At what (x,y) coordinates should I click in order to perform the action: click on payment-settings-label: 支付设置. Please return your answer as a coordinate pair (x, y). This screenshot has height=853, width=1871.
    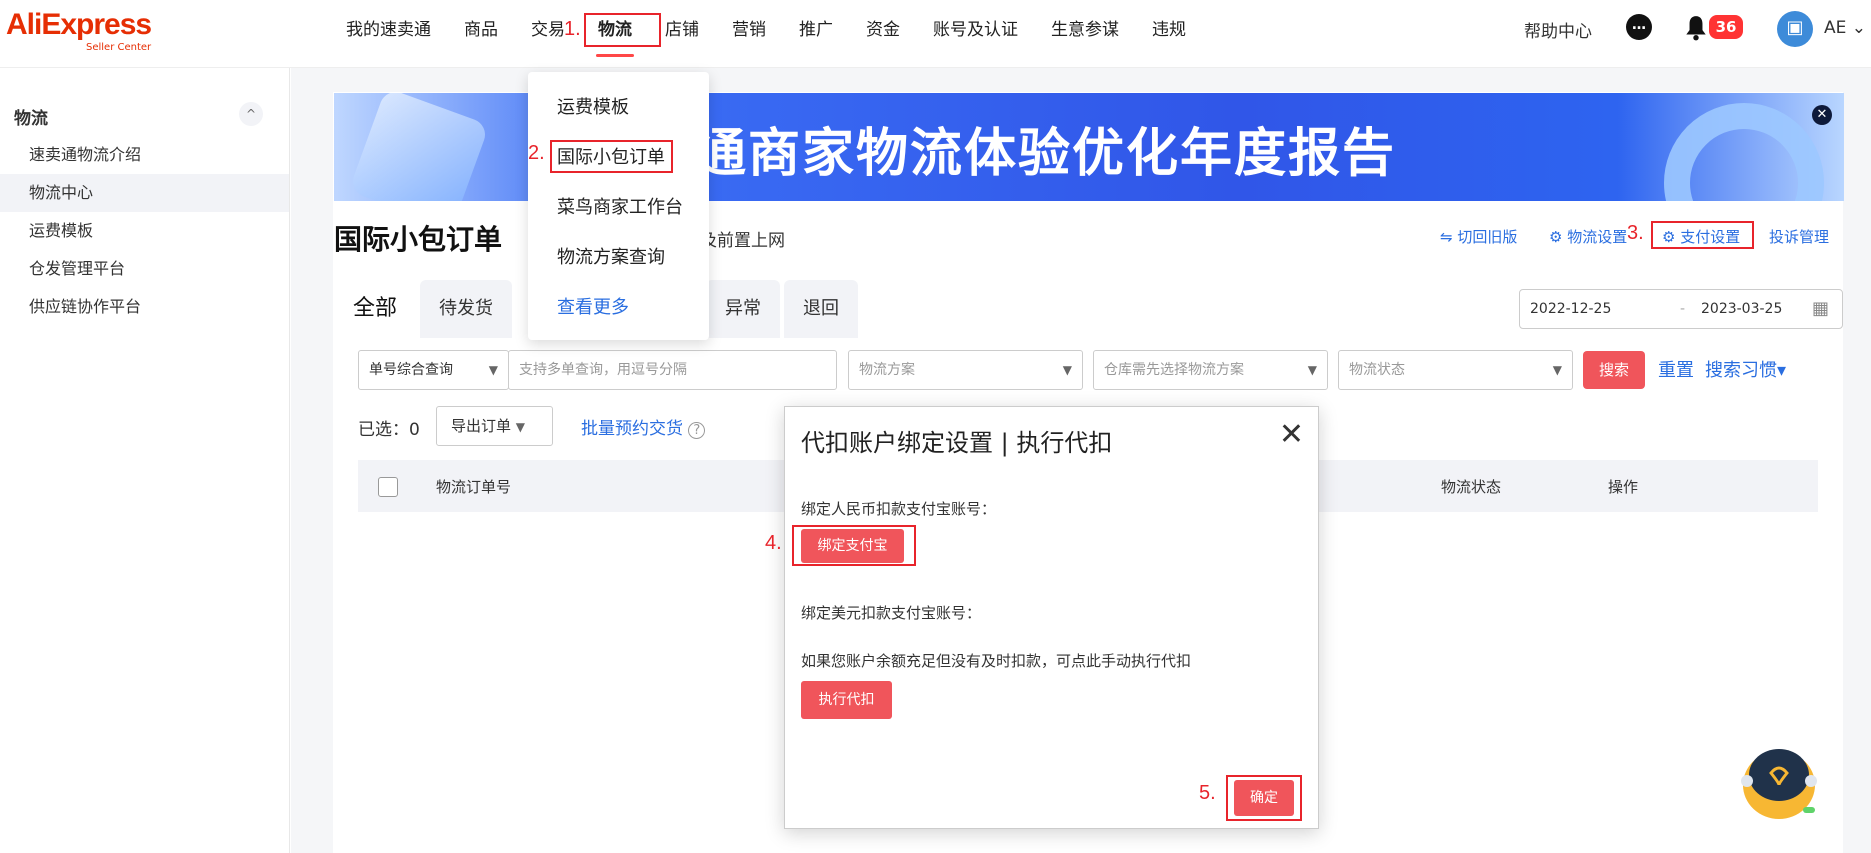
    Looking at the image, I should click on (1710, 237).